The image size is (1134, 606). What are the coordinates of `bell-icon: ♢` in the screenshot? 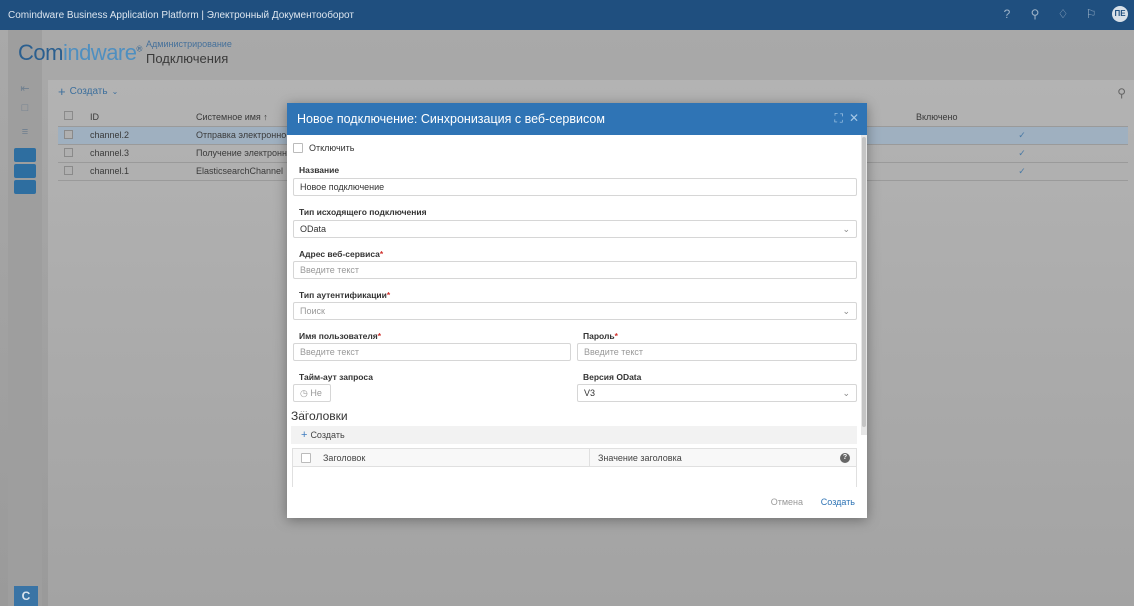 It's located at (1063, 14).